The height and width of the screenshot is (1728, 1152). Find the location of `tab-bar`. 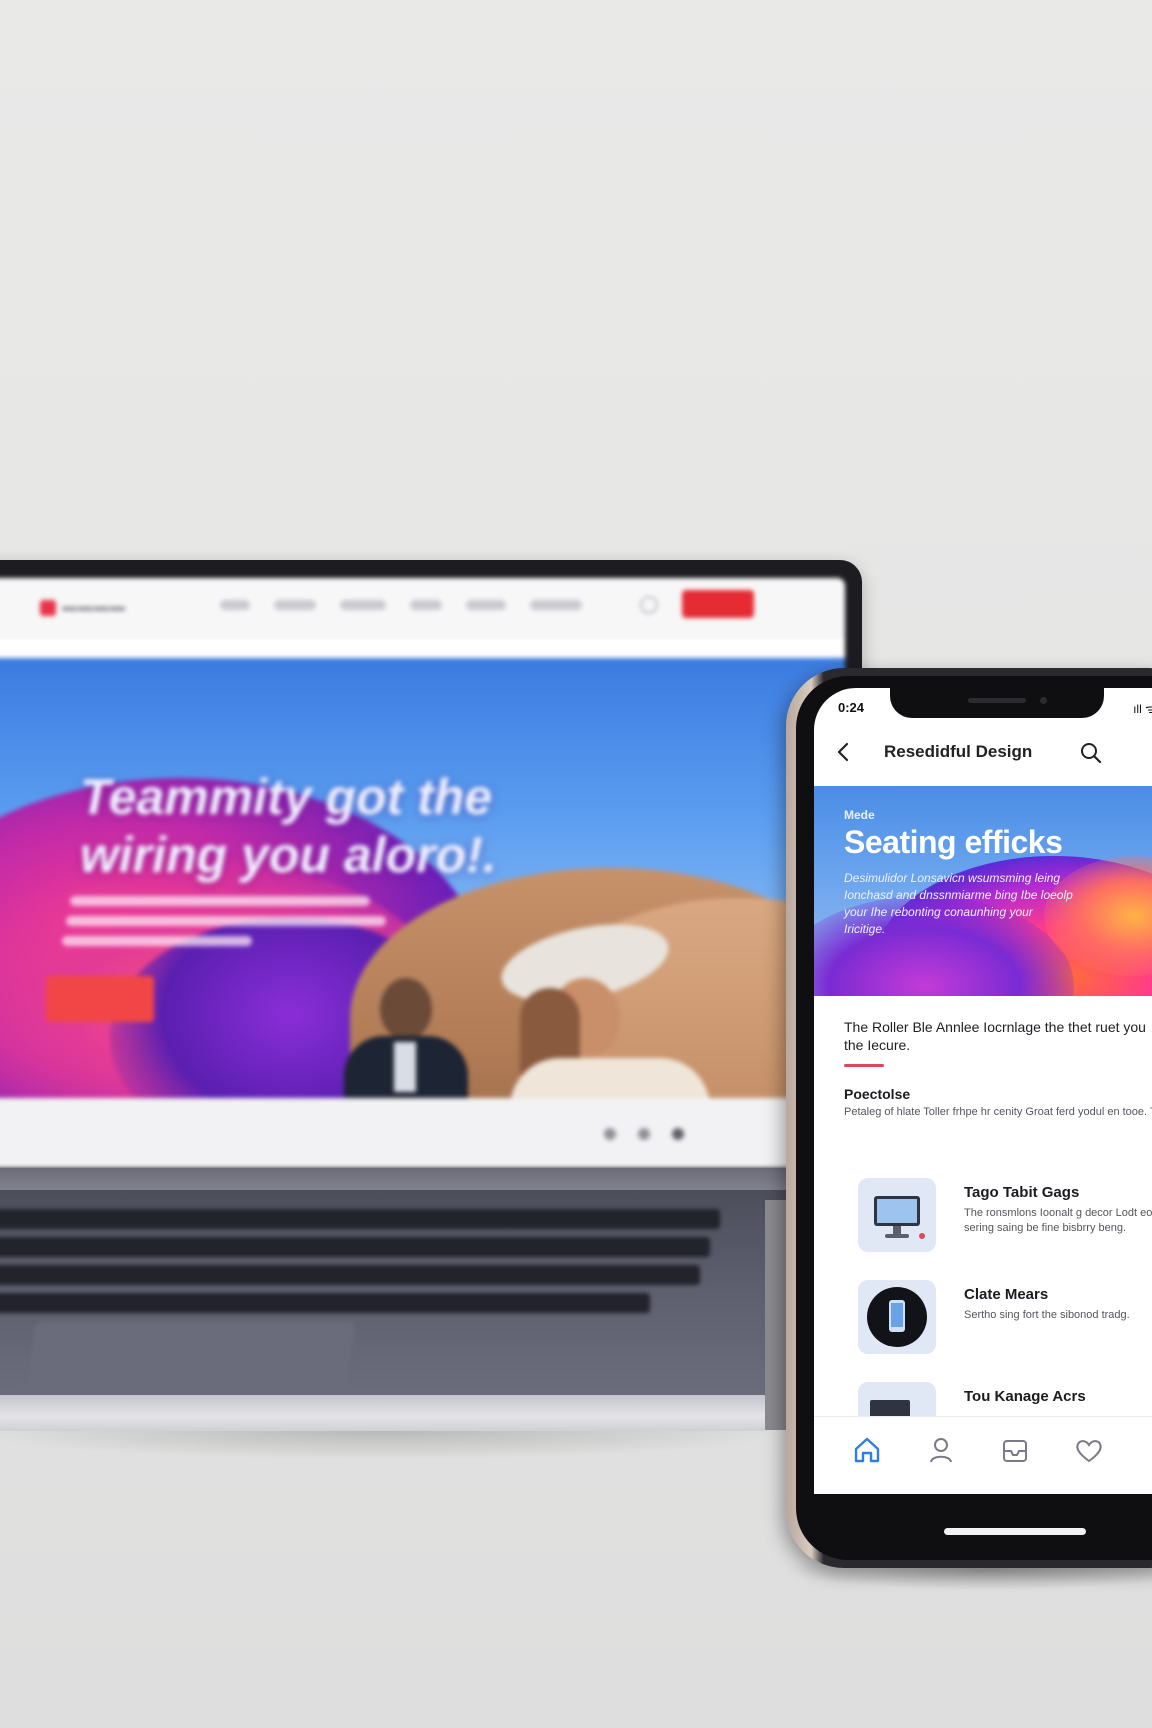

tab-bar is located at coordinates (983, 1455).